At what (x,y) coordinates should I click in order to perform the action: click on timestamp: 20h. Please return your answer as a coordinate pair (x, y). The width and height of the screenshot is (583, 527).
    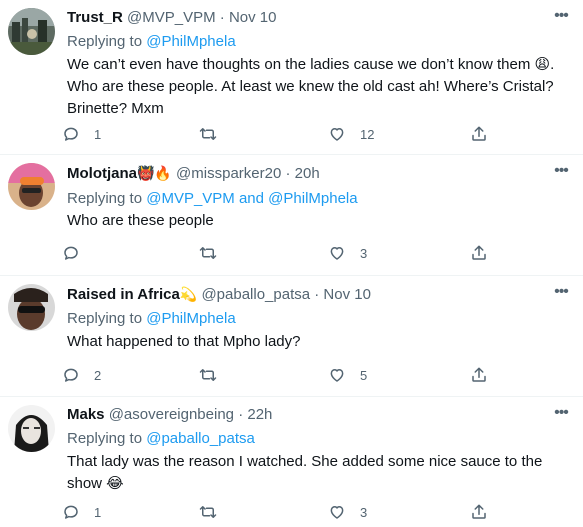
    Looking at the image, I should click on (307, 173).